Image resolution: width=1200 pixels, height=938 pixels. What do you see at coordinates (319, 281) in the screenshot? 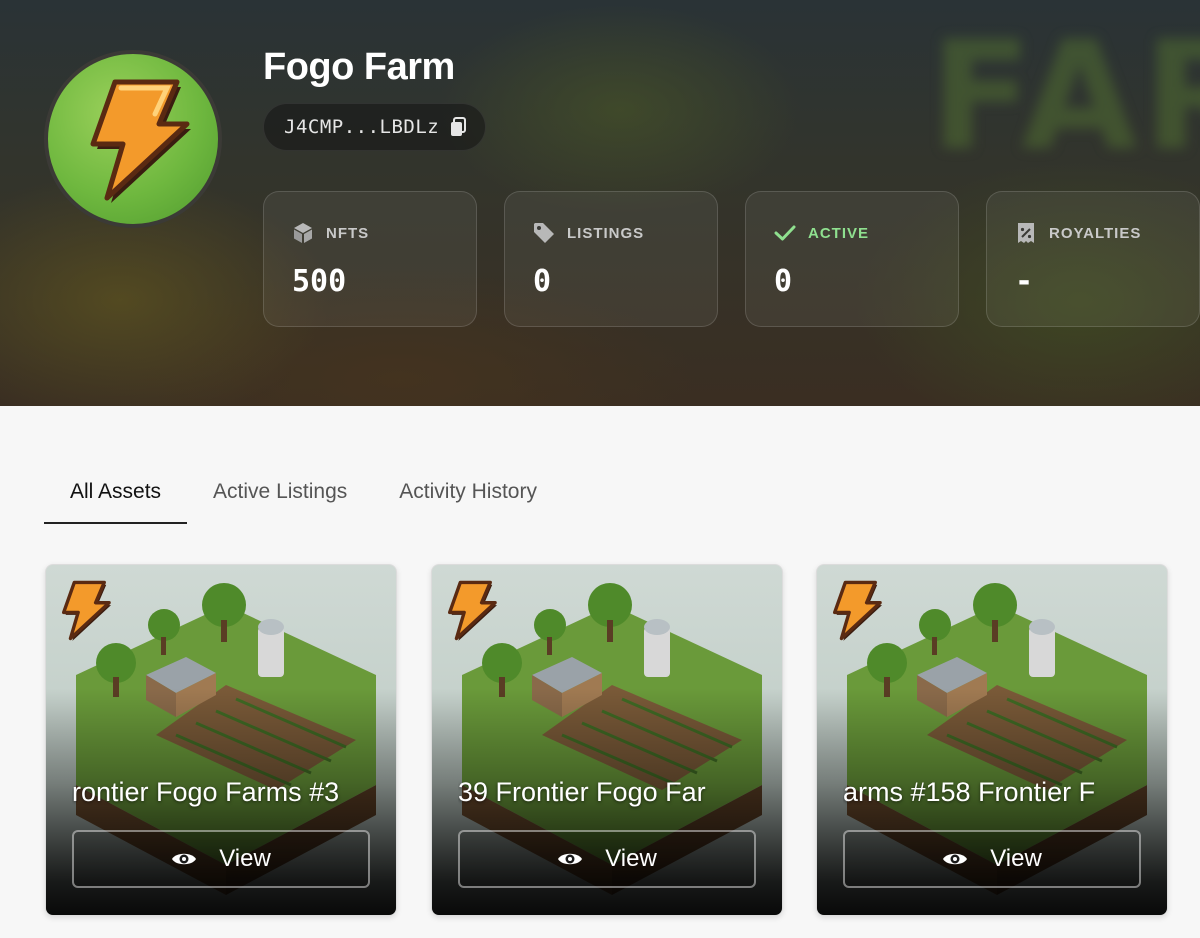
I see `stat-value: 500` at bounding box center [319, 281].